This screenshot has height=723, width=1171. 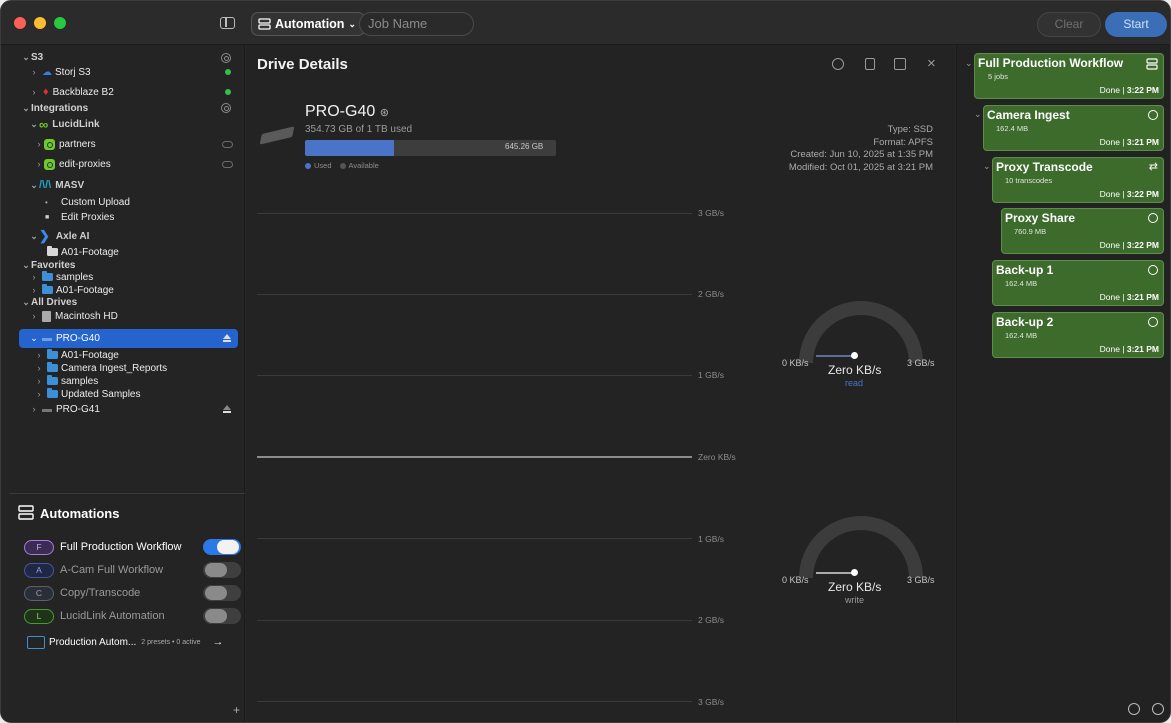 I want to click on automation-row-a-cam: A A-Cam Full Workflow, so click(x=93, y=570).